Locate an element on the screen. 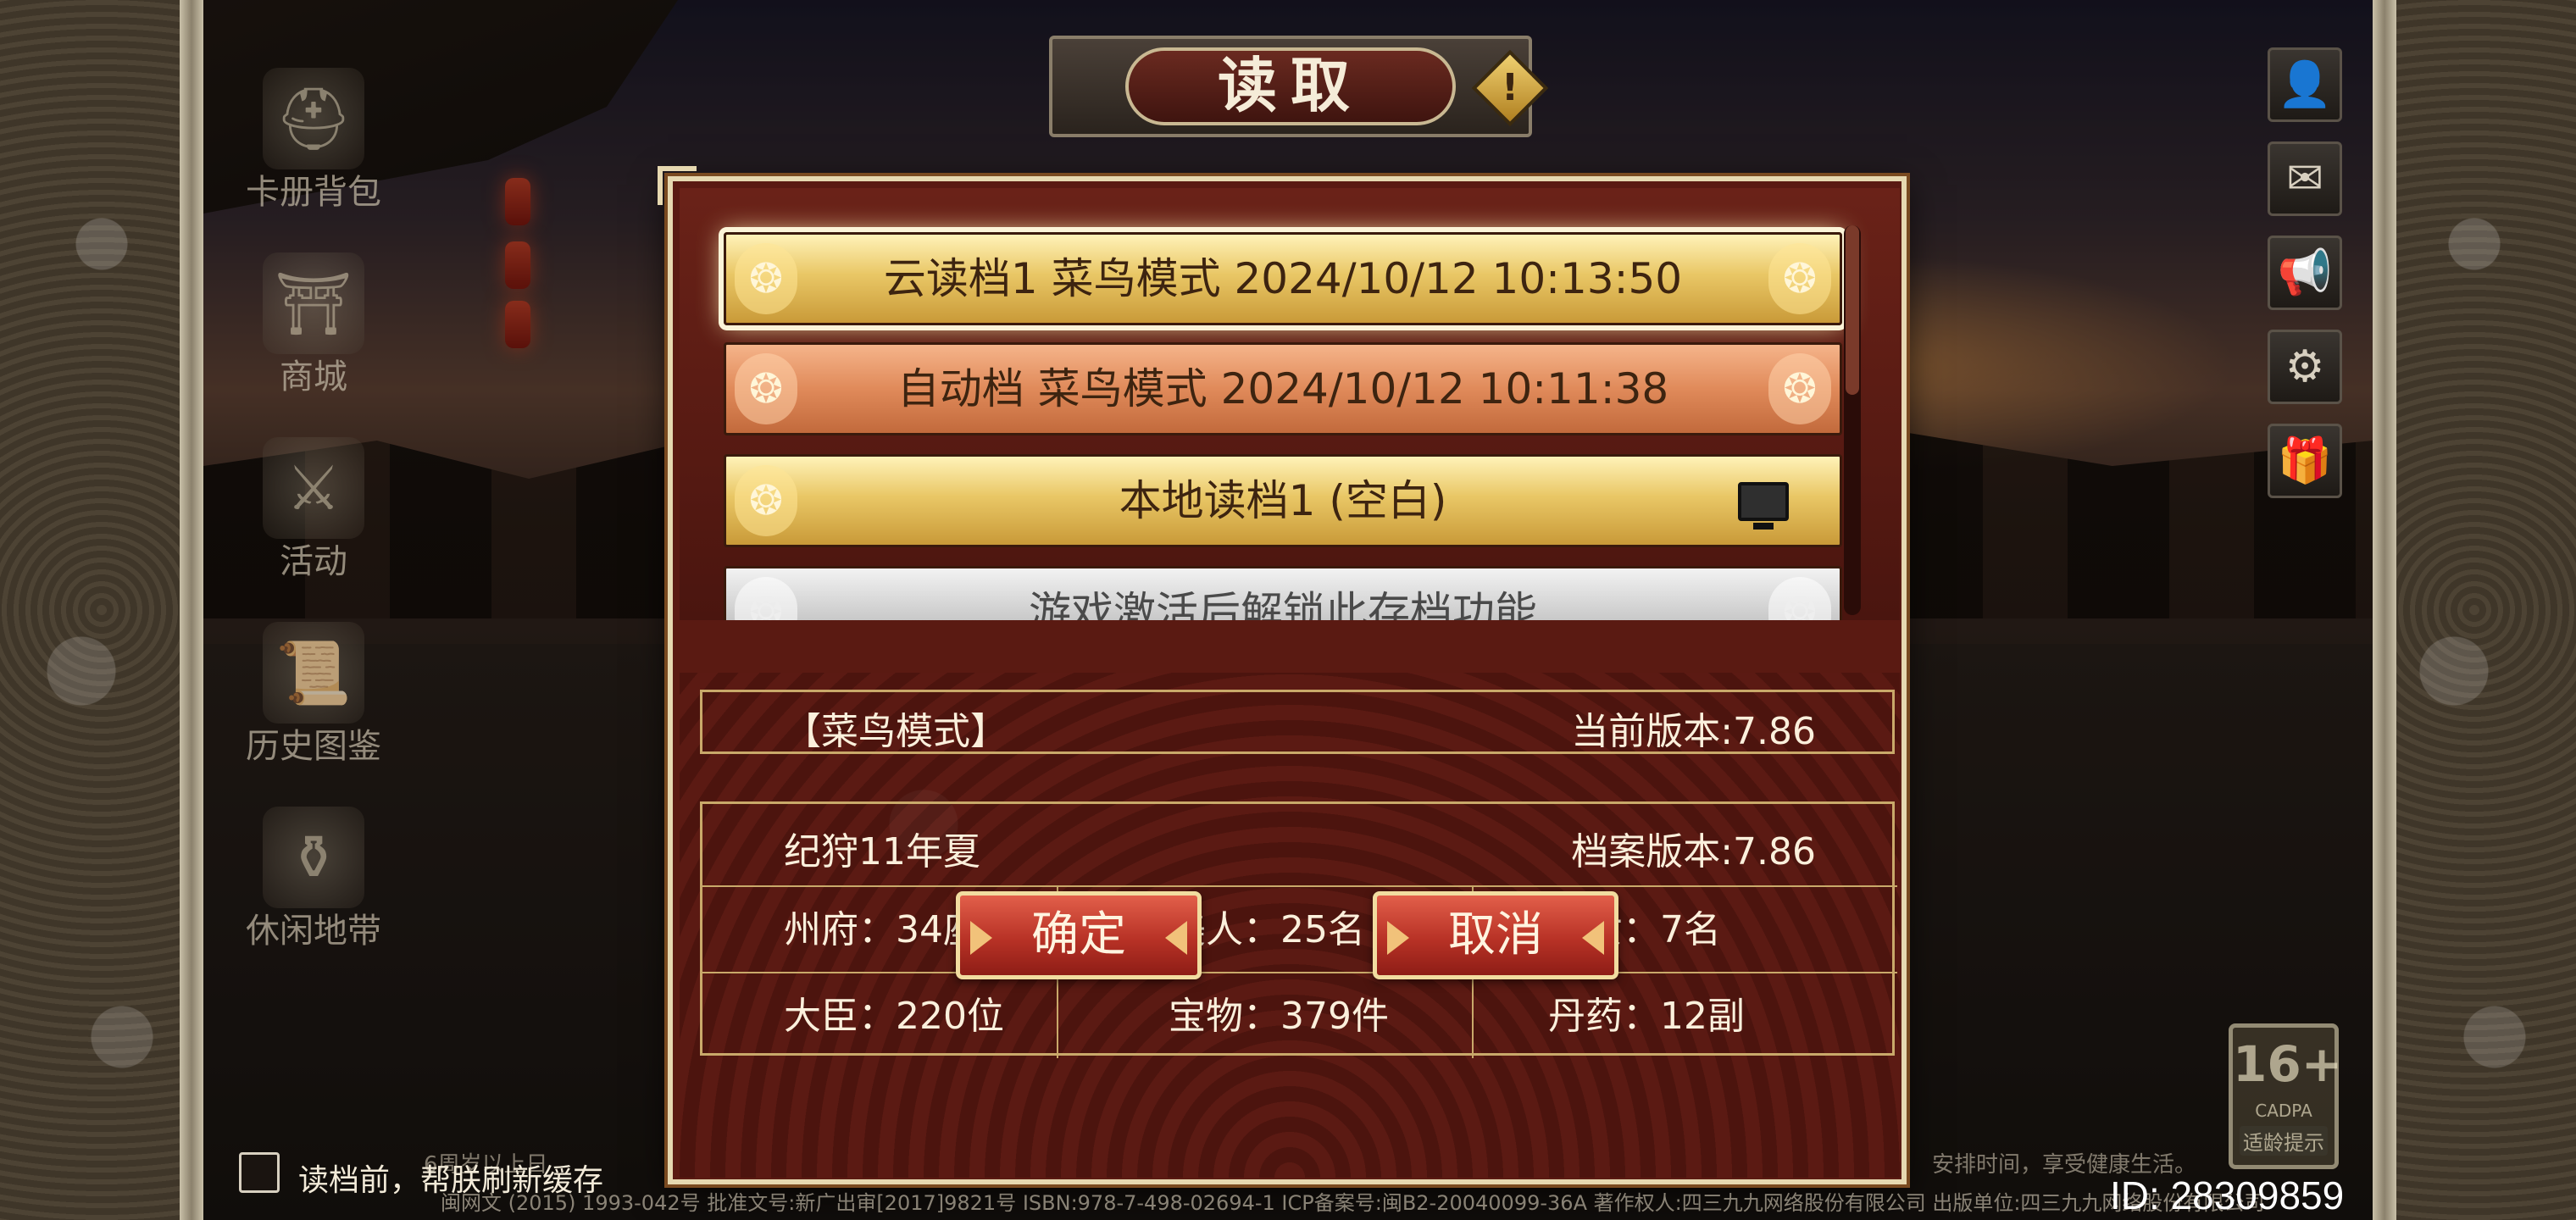  horn-icon: 📢 is located at coordinates (2305, 273).